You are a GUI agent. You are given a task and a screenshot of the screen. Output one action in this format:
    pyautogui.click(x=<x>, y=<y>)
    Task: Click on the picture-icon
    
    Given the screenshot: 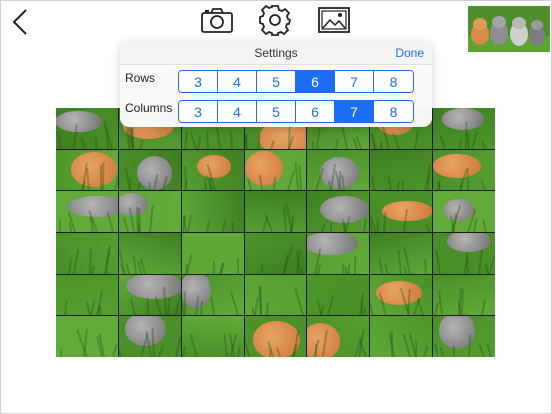 What is the action you would take?
    pyautogui.click(x=334, y=20)
    